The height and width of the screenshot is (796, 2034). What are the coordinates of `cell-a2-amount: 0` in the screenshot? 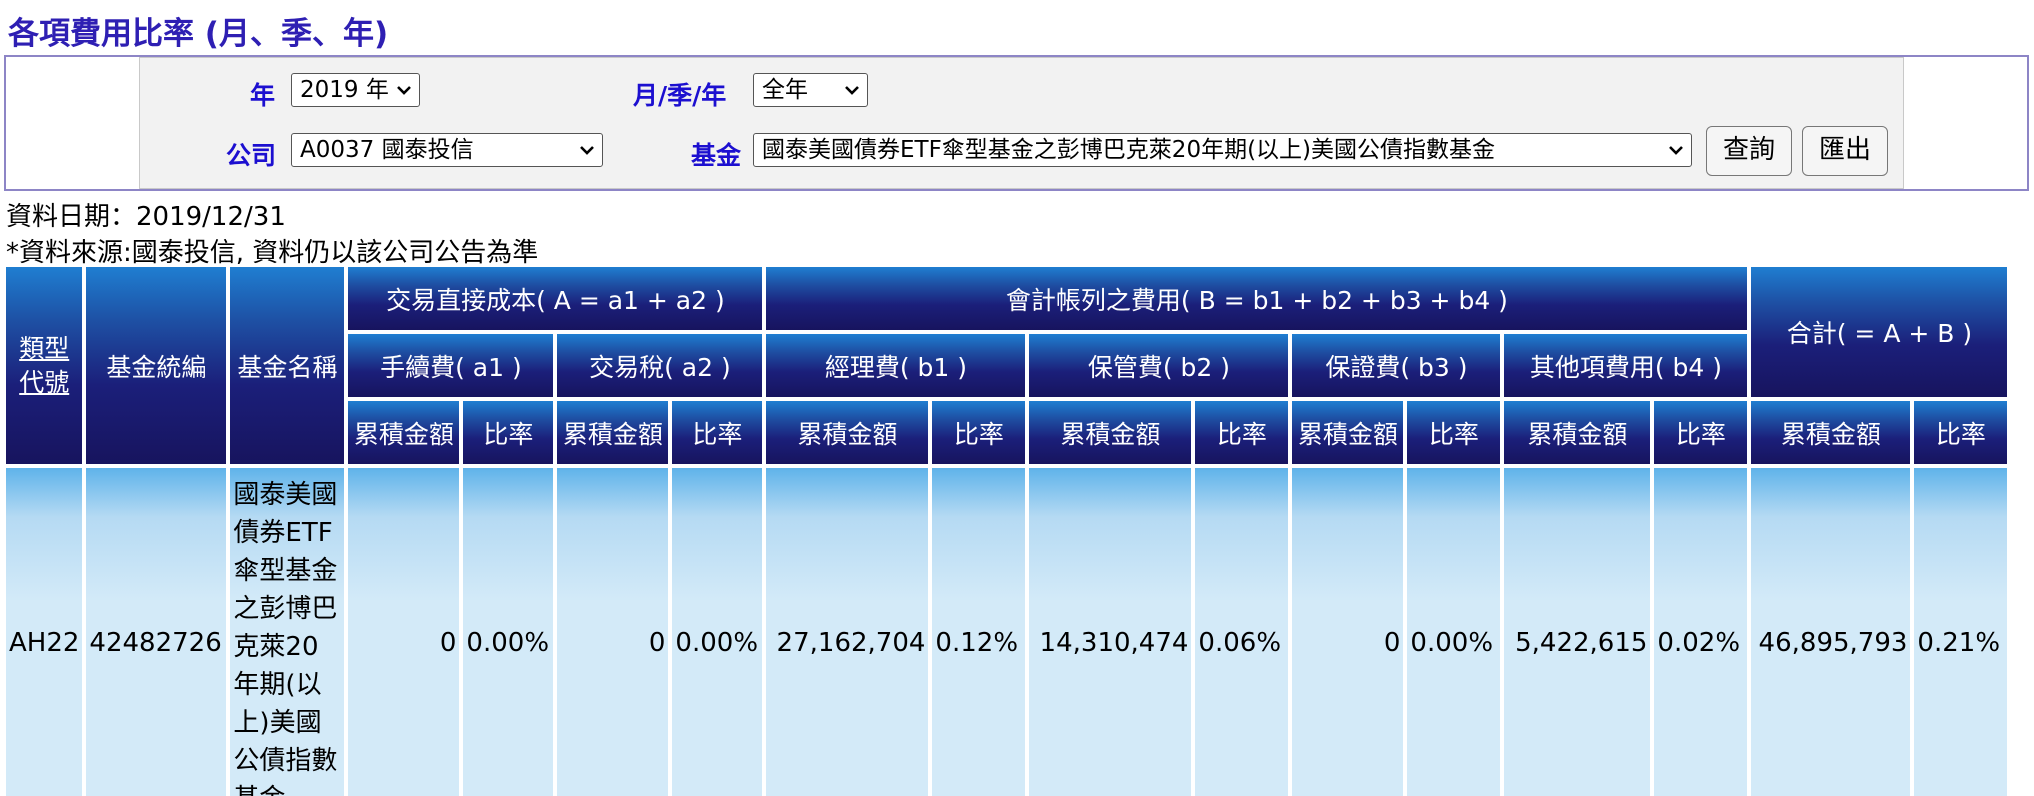 It's located at (613, 632).